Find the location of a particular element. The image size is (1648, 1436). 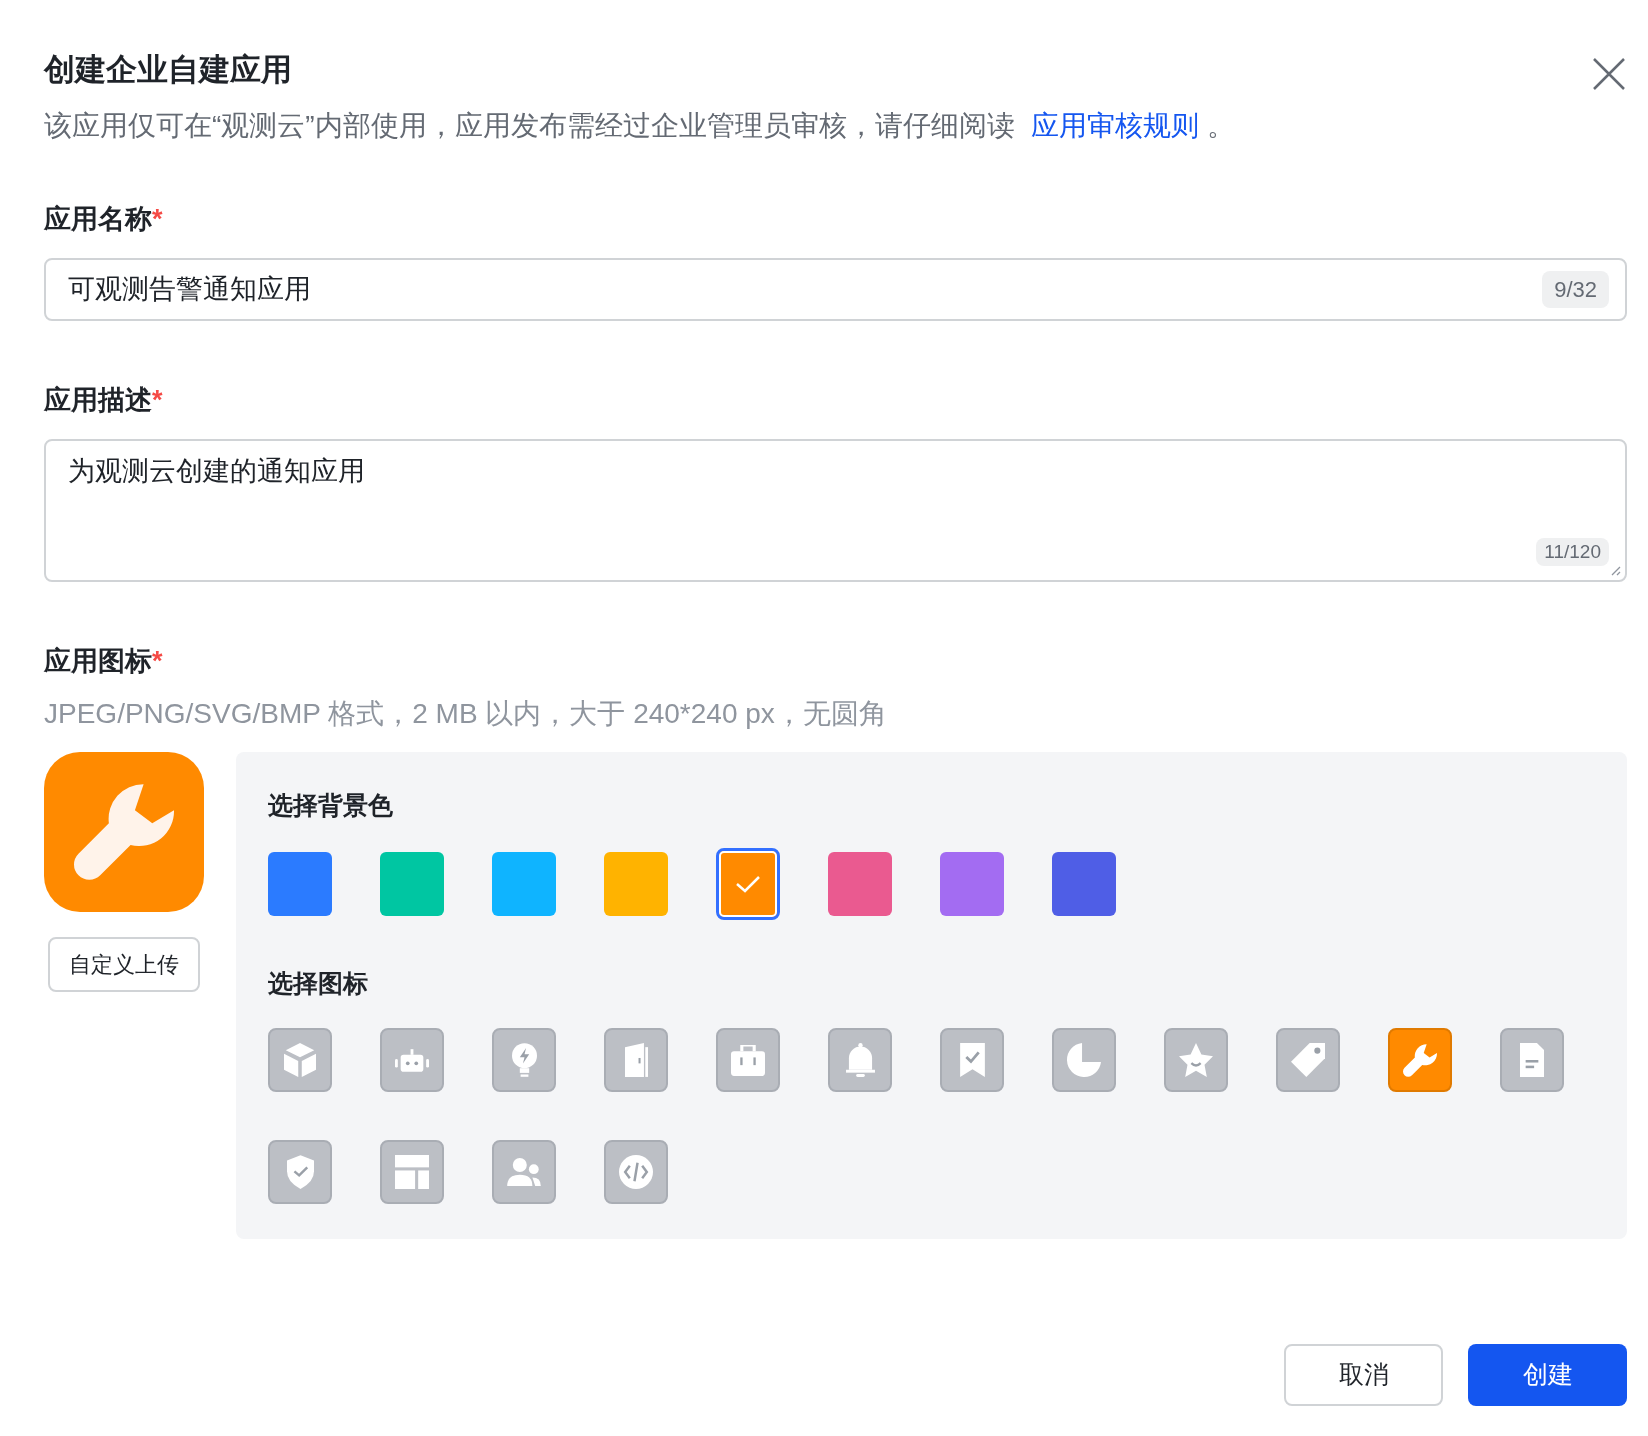

checkmark-icon is located at coordinates (748, 884).